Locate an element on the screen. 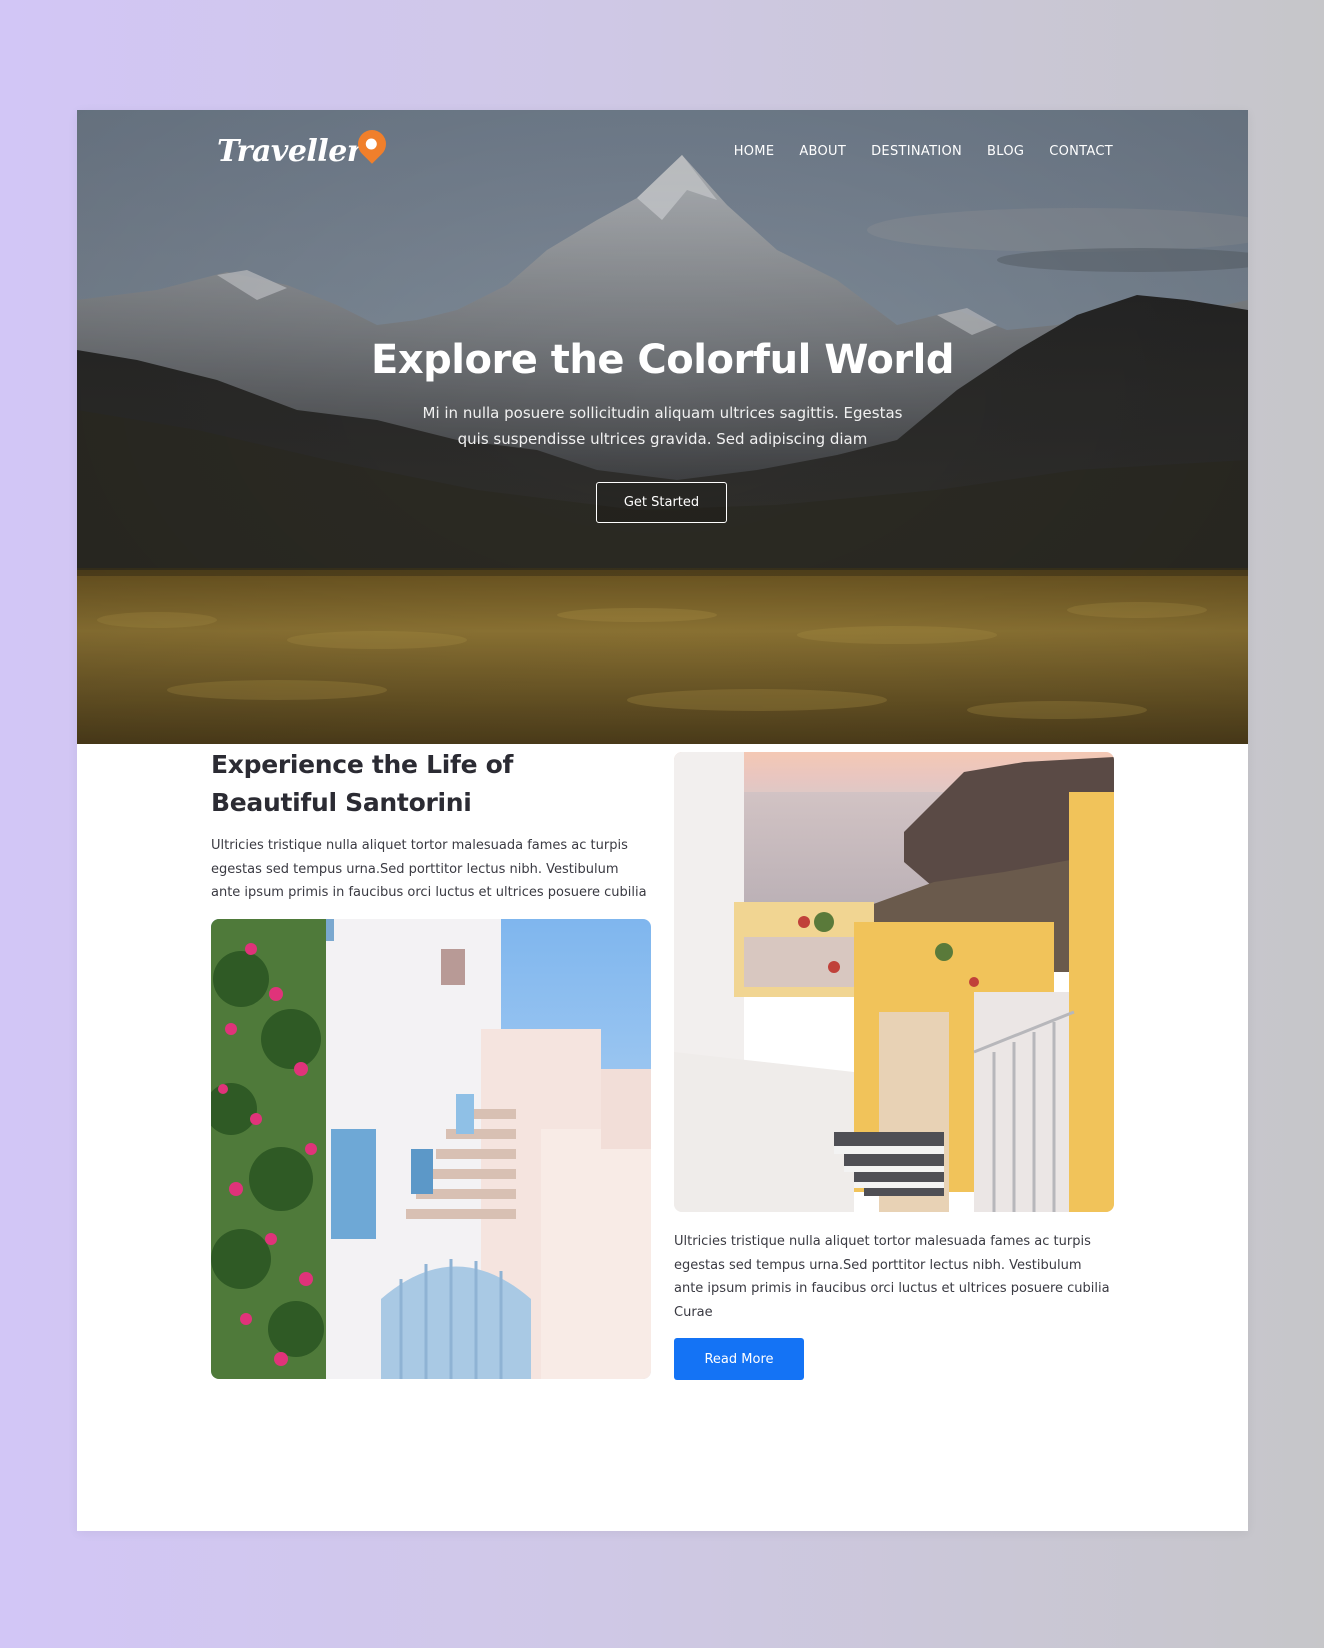  nav-contact-link: CONTACT is located at coordinates (1081, 151).